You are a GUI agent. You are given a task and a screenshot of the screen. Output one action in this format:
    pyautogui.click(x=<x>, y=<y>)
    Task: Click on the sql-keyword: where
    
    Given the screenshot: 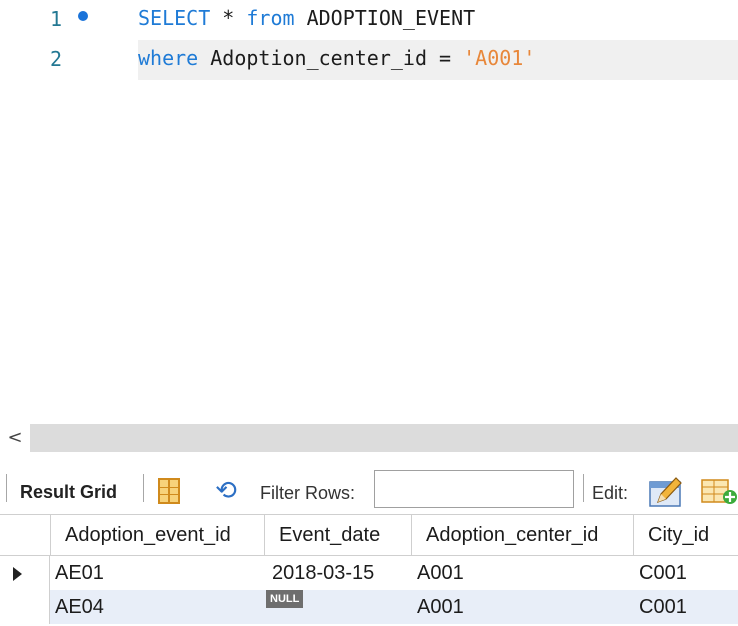 What is the action you would take?
    pyautogui.click(x=168, y=58)
    